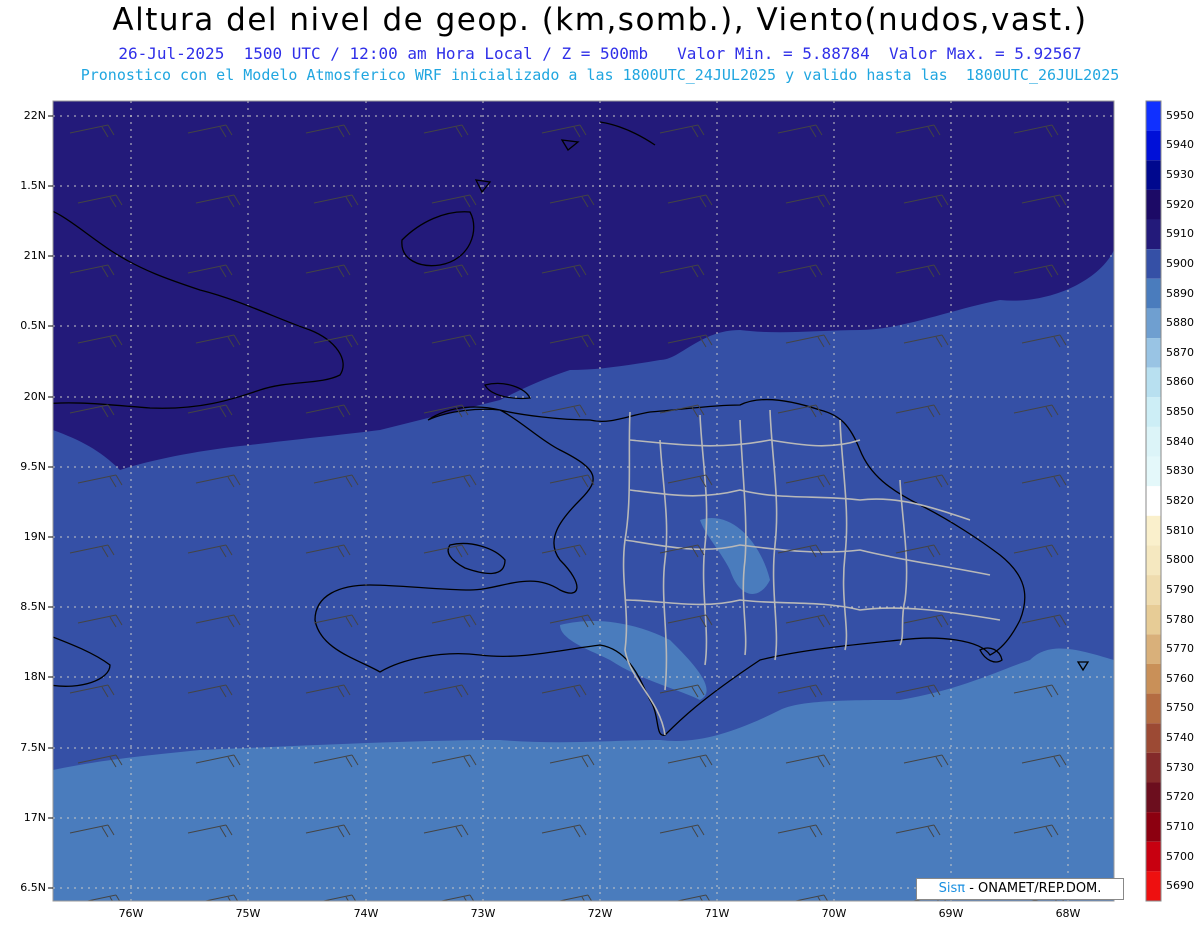 The height and width of the screenshot is (927, 1200). I want to click on colorbar-label: 5710, so click(1180, 826).